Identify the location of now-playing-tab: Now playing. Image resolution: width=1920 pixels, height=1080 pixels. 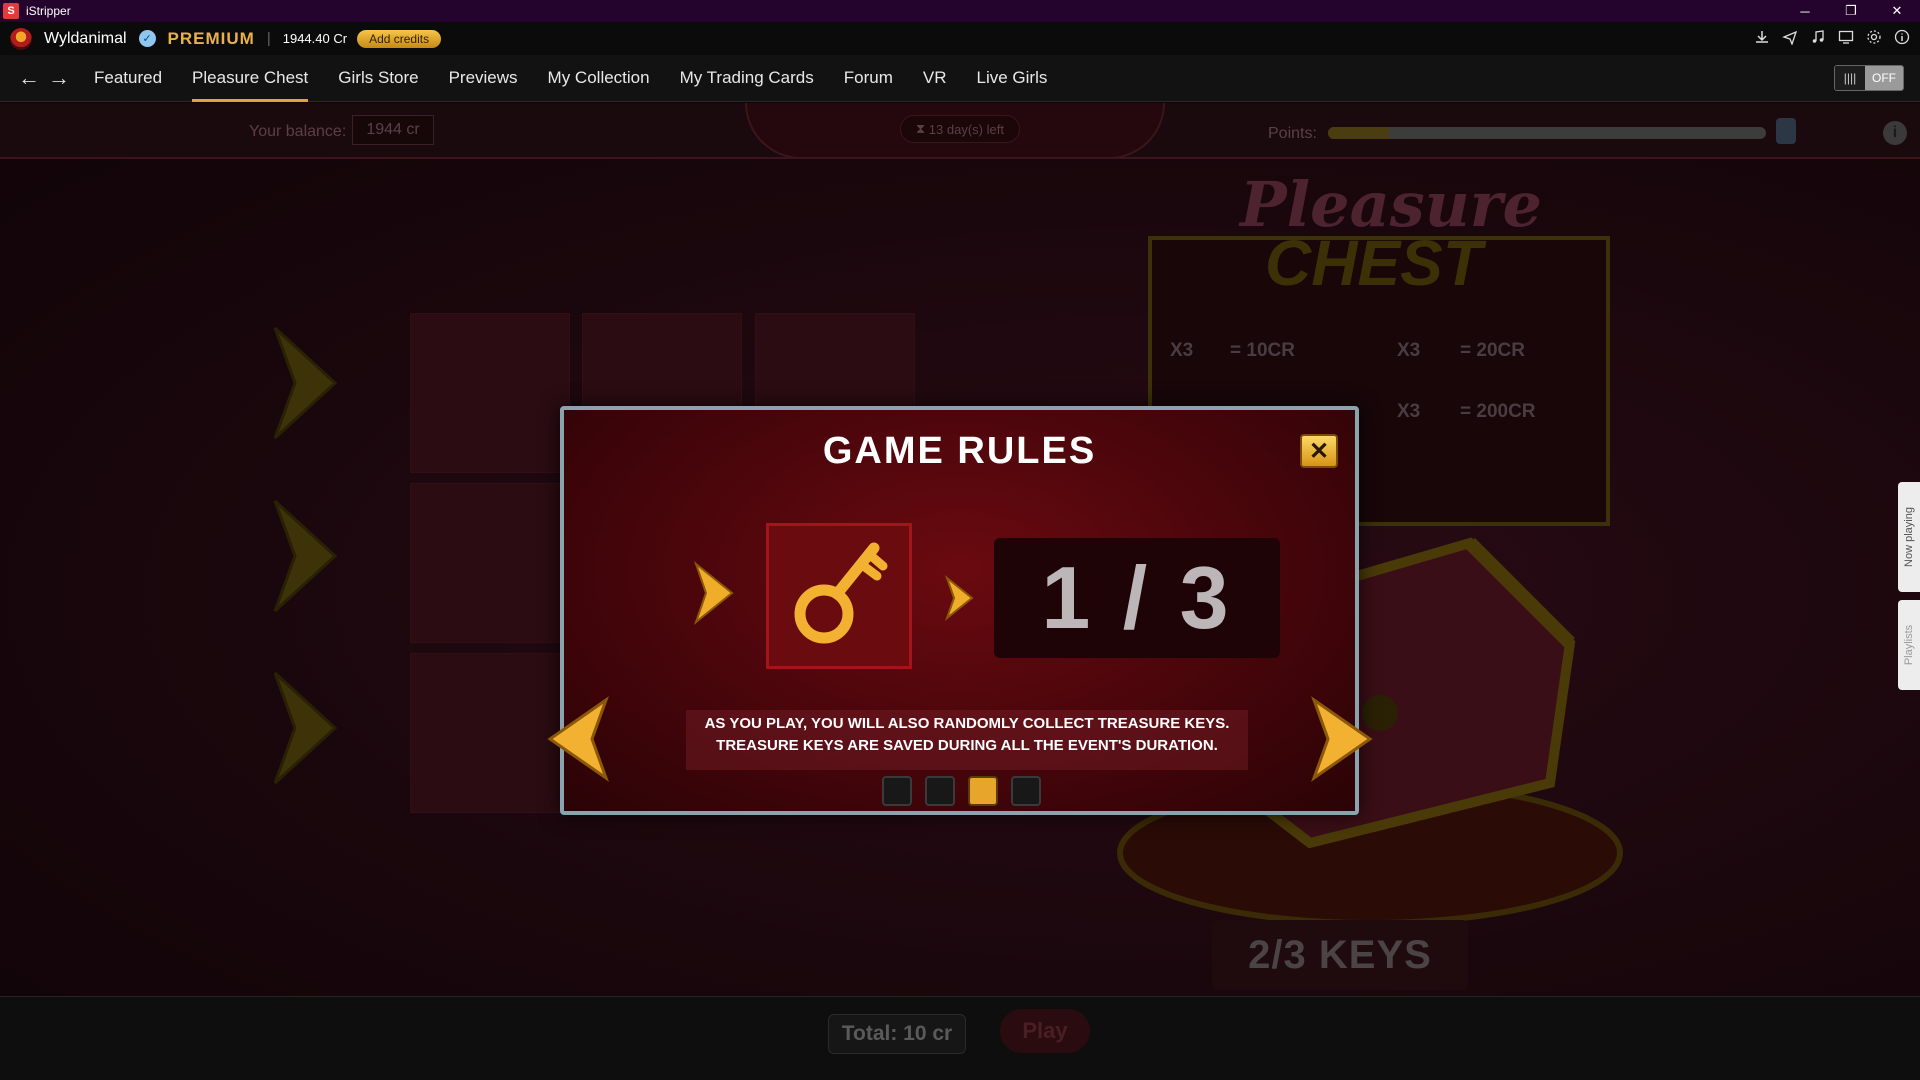
(1909, 537).